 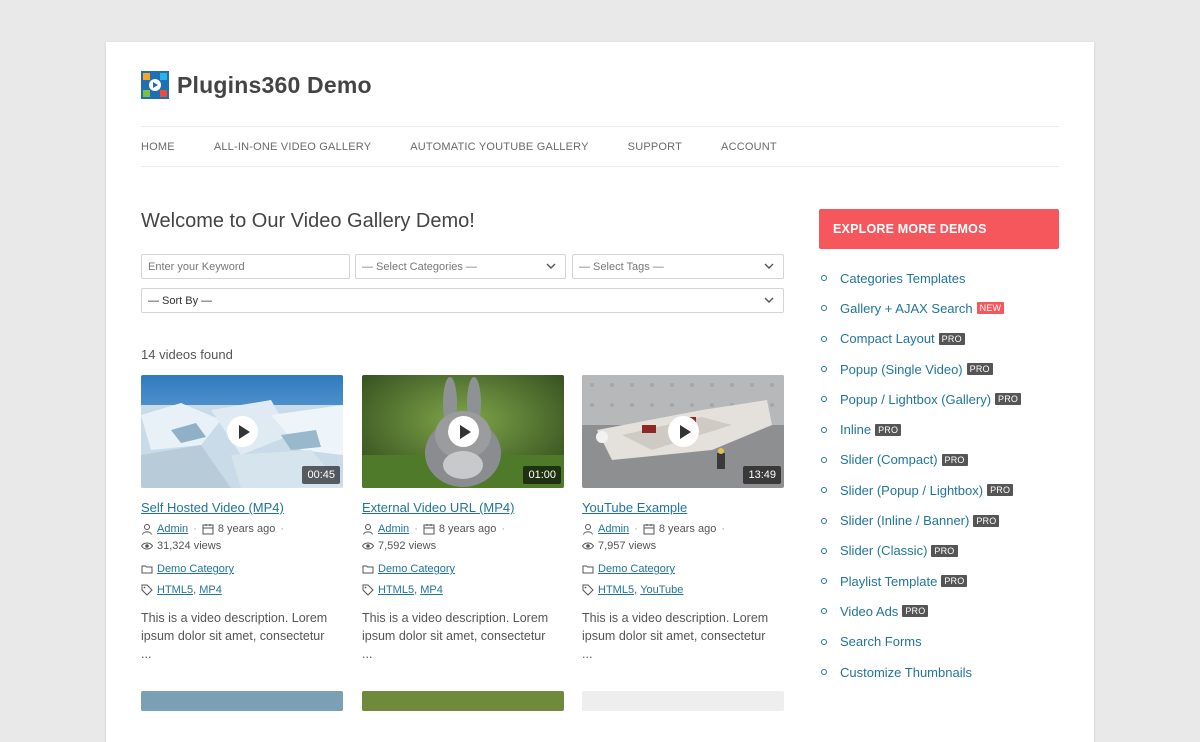 I want to click on demo-link: Slider (Inline / Banner), so click(x=904, y=520).